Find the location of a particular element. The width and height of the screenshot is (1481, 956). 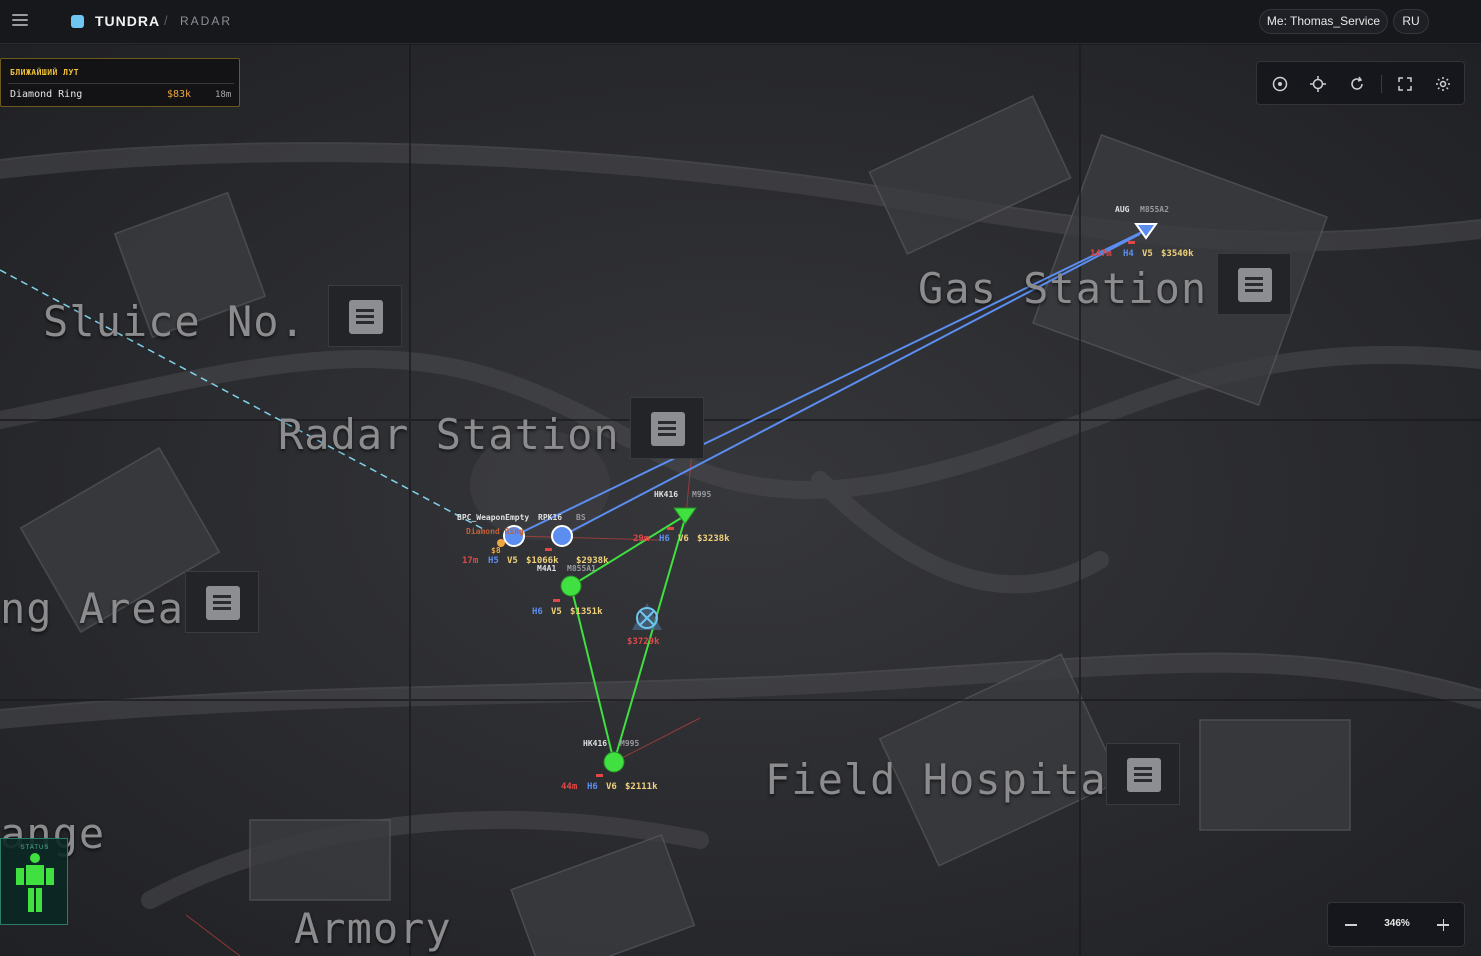

player-distance: 44m is located at coordinates (569, 787).